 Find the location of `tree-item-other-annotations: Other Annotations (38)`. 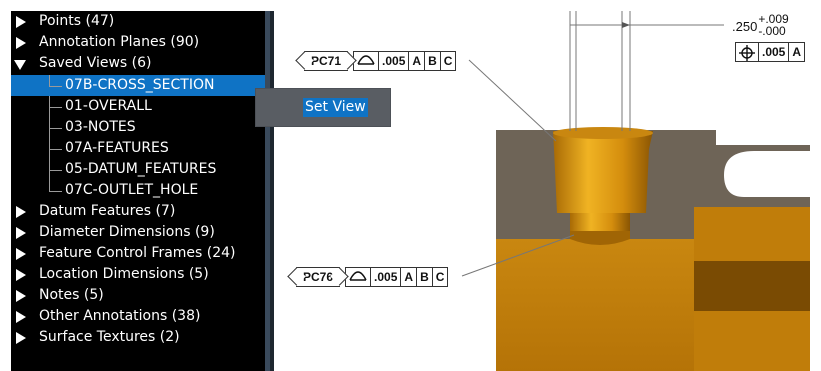

tree-item-other-annotations: Other Annotations (38) is located at coordinates (105, 316).